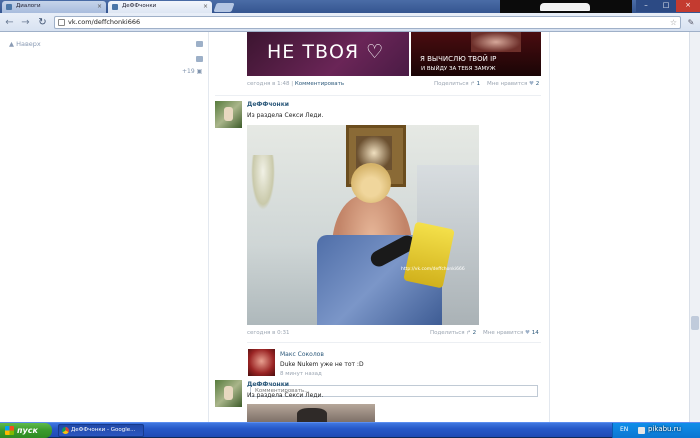 The image size is (700, 438). I want to click on post-divider, so click(378, 95).